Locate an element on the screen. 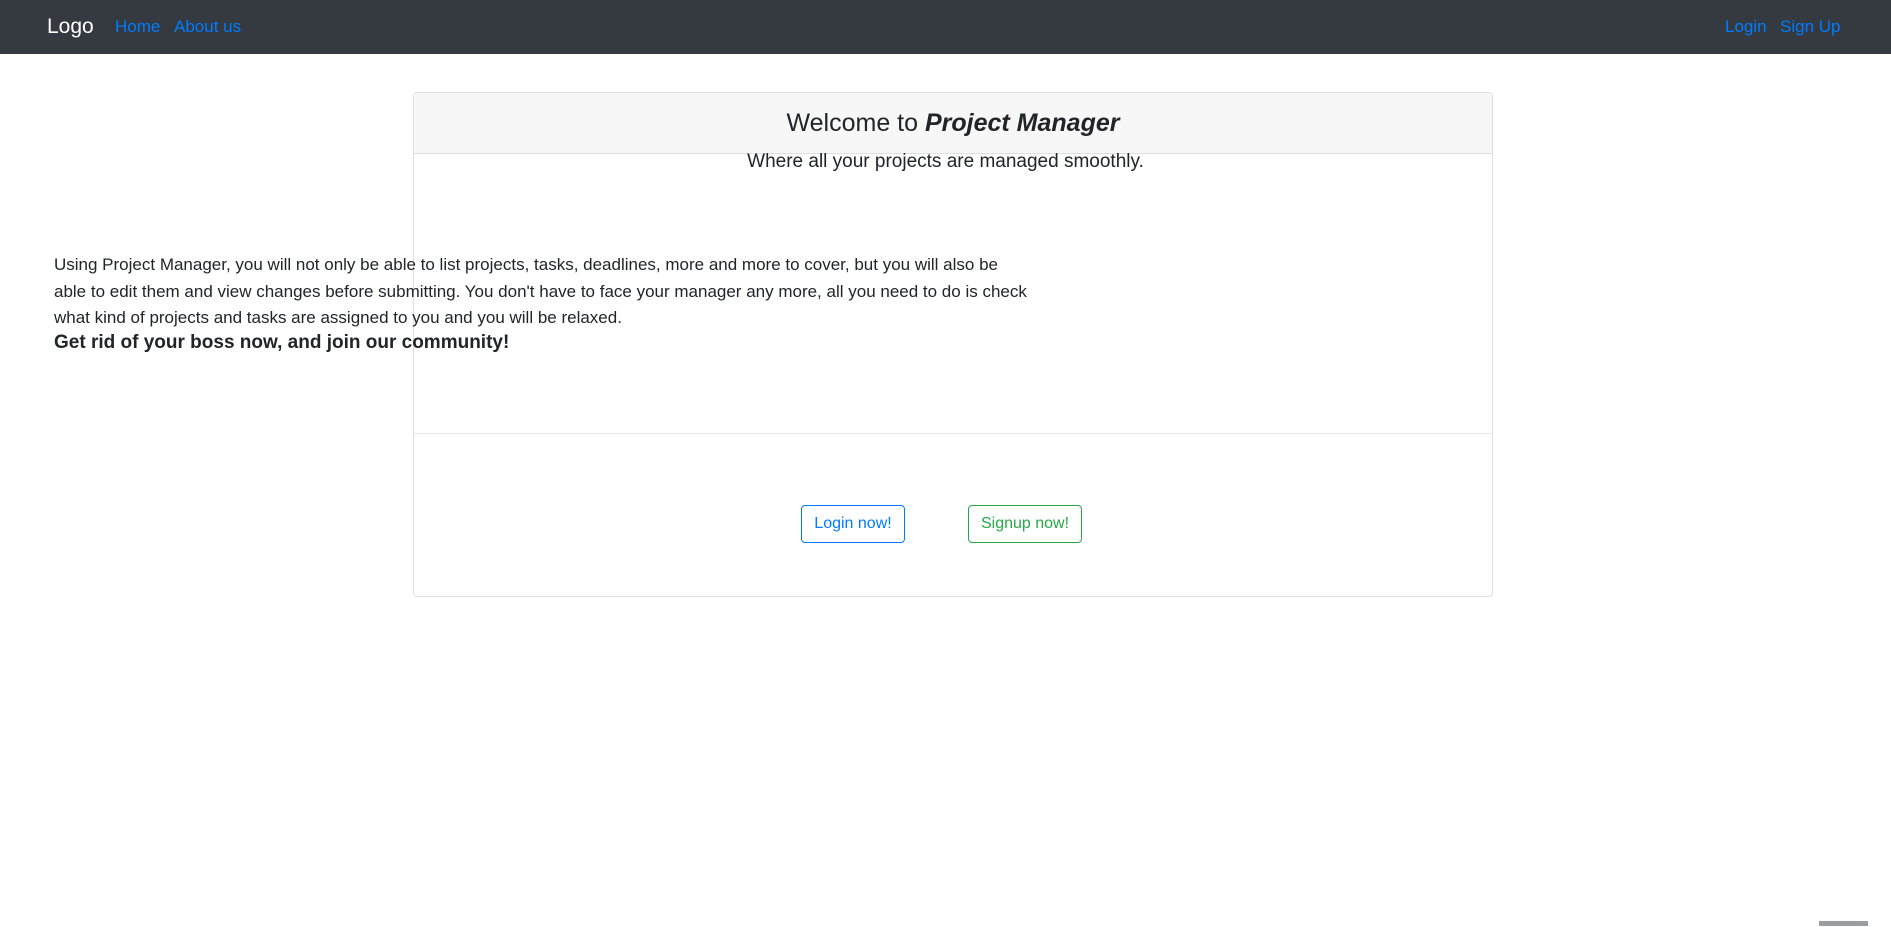 Image resolution: width=1891 pixels, height=927 pixels. welcome-prefix: Welcome to is located at coordinates (855, 123).